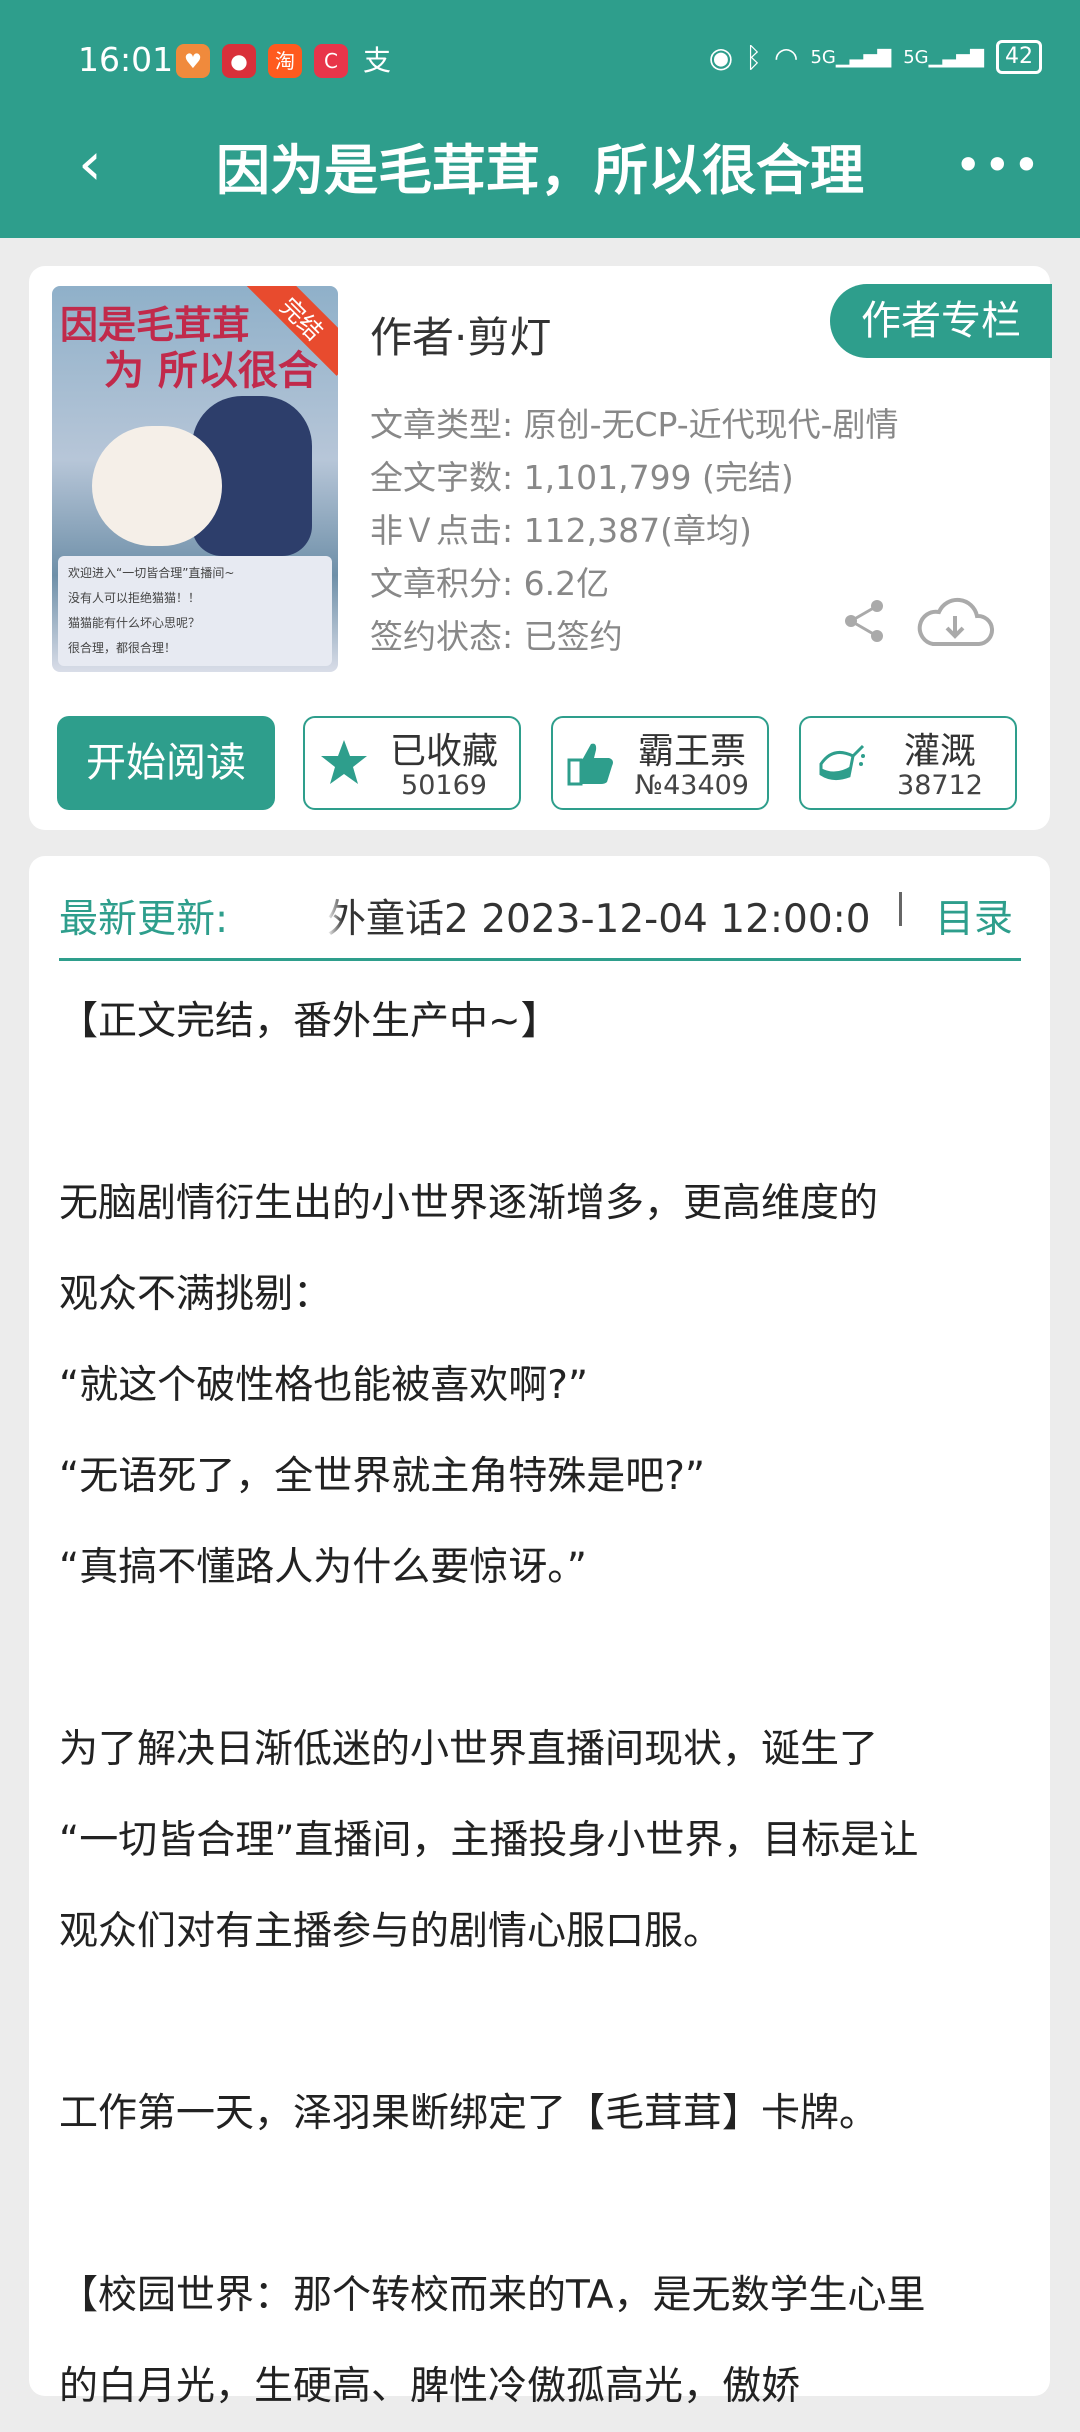 Image resolution: width=1080 pixels, height=2432 pixels. I want to click on synopsis-line: 【正文完结，番外生产中~】, so click(309, 1021).